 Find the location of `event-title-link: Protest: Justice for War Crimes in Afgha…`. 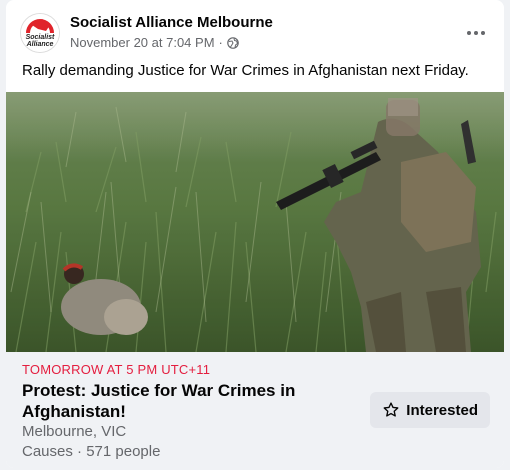

event-title-link: Protest: Justice for War Crimes in Afgha… is located at coordinates (167, 401).